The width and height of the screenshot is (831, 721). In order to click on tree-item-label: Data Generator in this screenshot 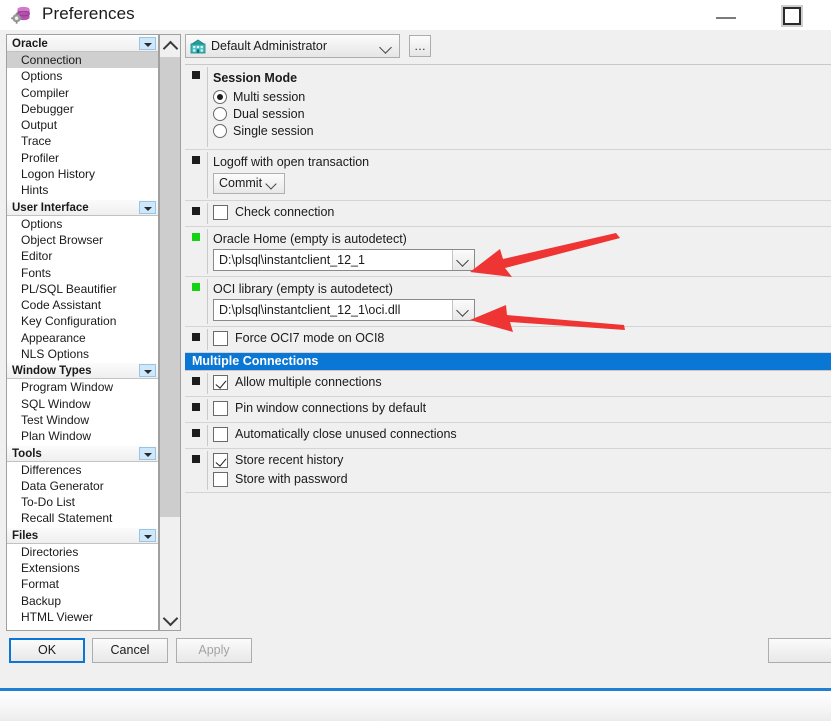, I will do `click(62, 485)`.